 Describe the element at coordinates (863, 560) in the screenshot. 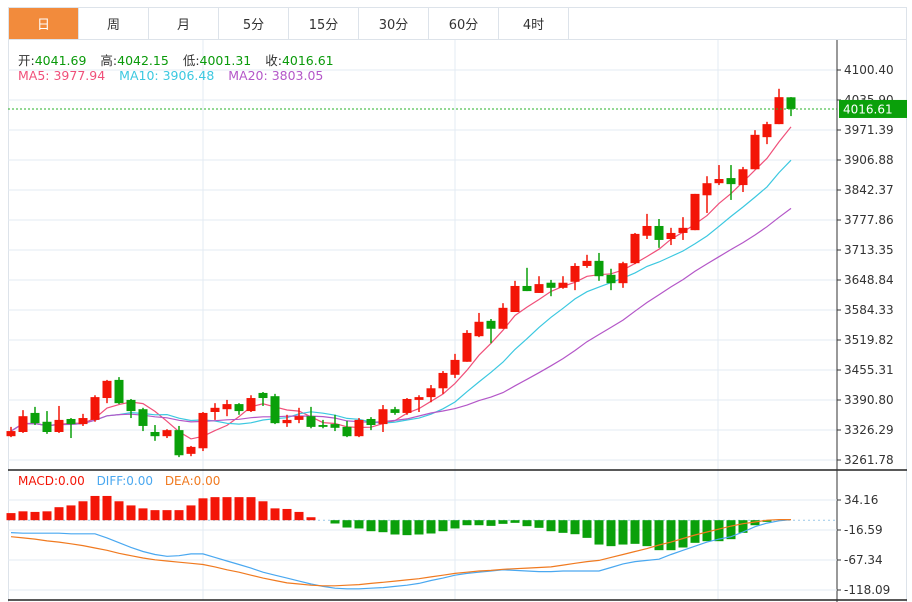

I see `macd-tick-label: -67.34` at that location.